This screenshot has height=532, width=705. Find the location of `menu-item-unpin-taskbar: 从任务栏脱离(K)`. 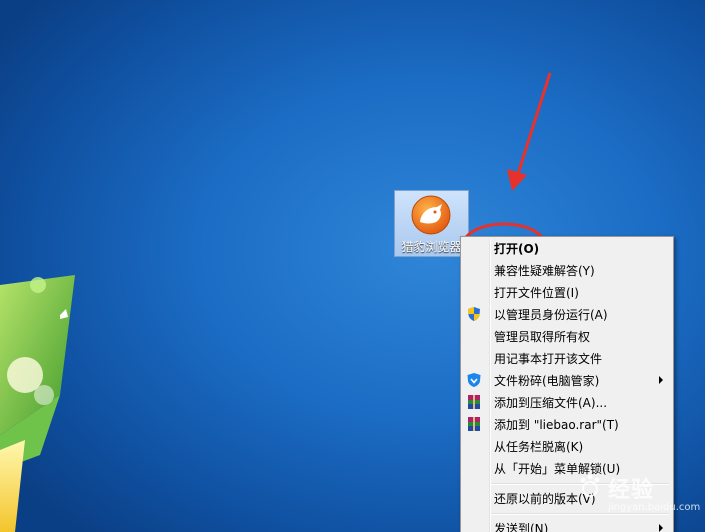

menu-item-unpin-taskbar: 从任务栏脱离(K) is located at coordinates (567, 446).